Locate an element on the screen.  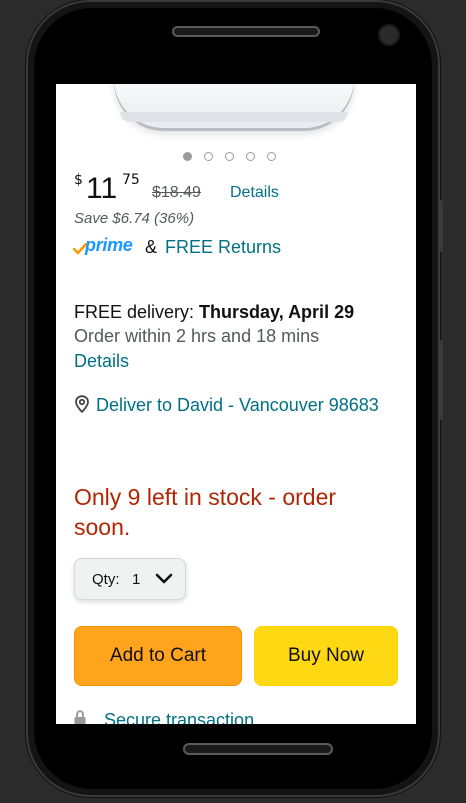
price-currency: $ is located at coordinates (78, 180).